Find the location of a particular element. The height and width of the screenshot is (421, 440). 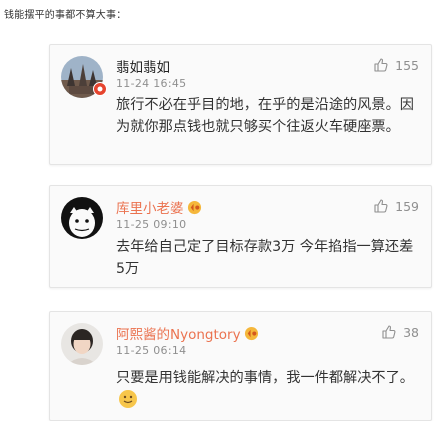

comment-time: 11-25 06:14 is located at coordinates (151, 350).